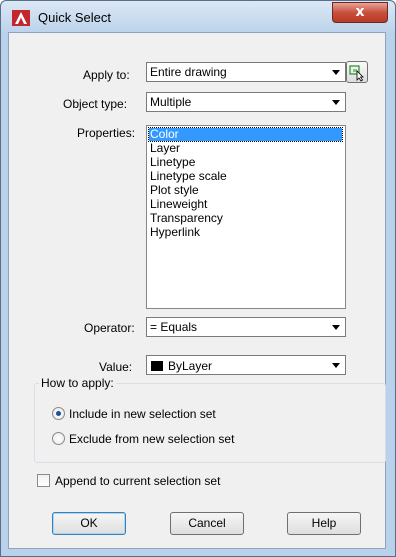  Describe the element at coordinates (188, 176) in the screenshot. I see `list-item: Linetype scale` at that location.